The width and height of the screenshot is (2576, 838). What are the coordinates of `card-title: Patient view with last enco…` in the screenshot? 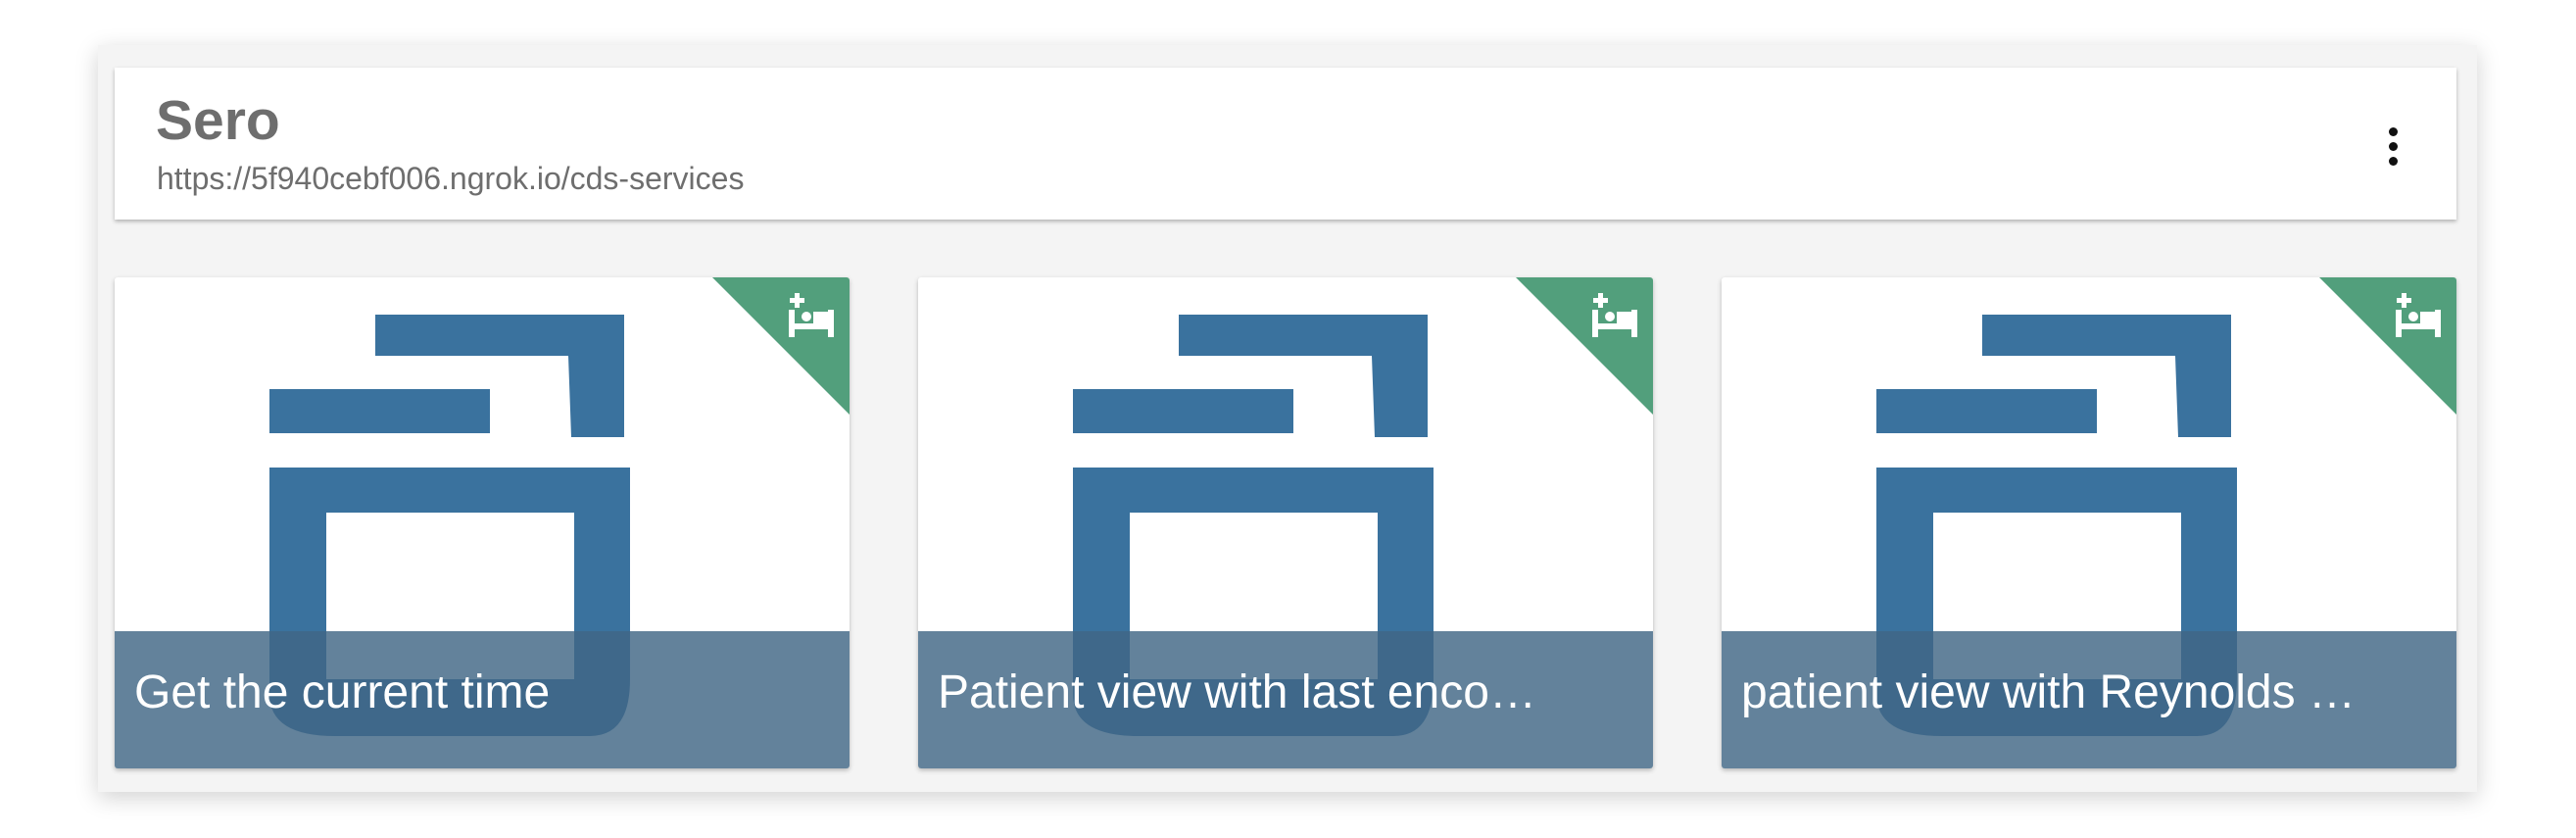 It's located at (1237, 692).